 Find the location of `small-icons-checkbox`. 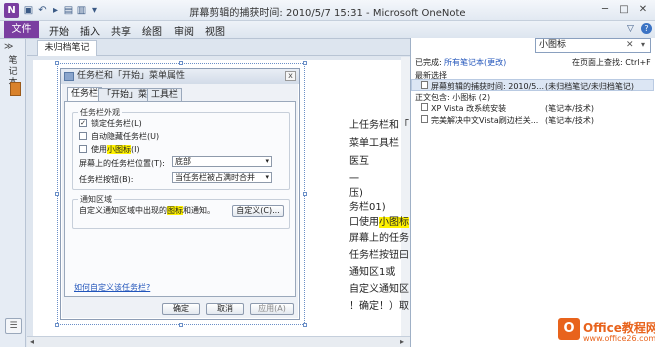

small-icons-checkbox is located at coordinates (83, 149).